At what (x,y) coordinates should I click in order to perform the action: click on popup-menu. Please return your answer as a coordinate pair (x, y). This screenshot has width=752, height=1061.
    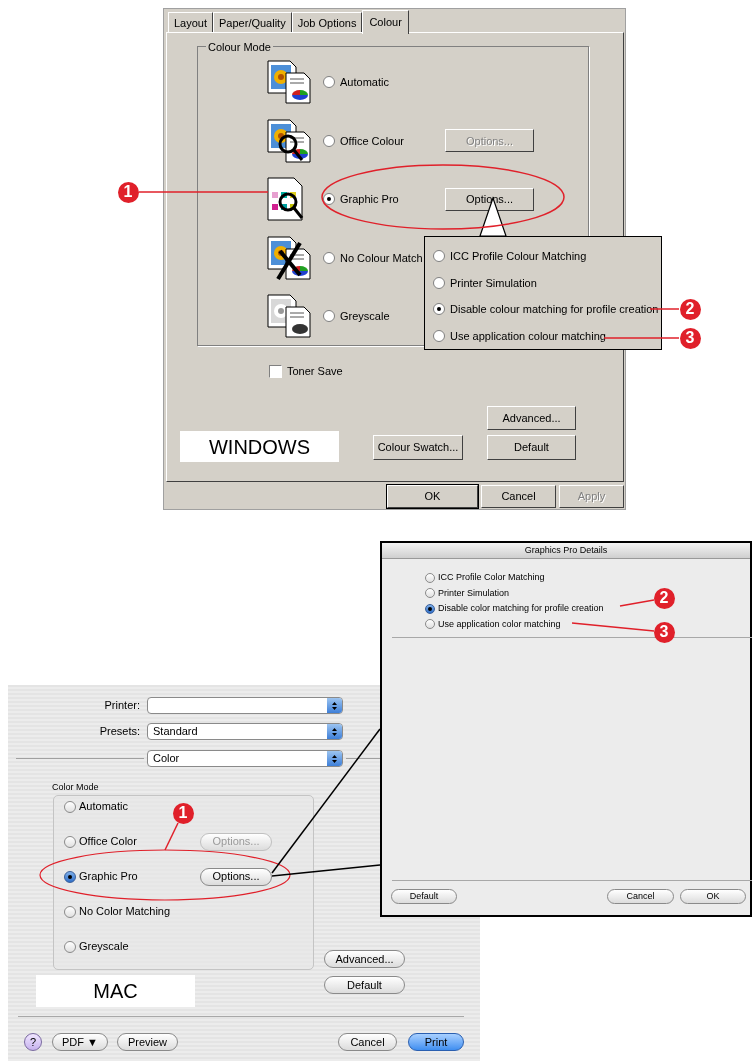
    Looking at the image, I should click on (245, 705).